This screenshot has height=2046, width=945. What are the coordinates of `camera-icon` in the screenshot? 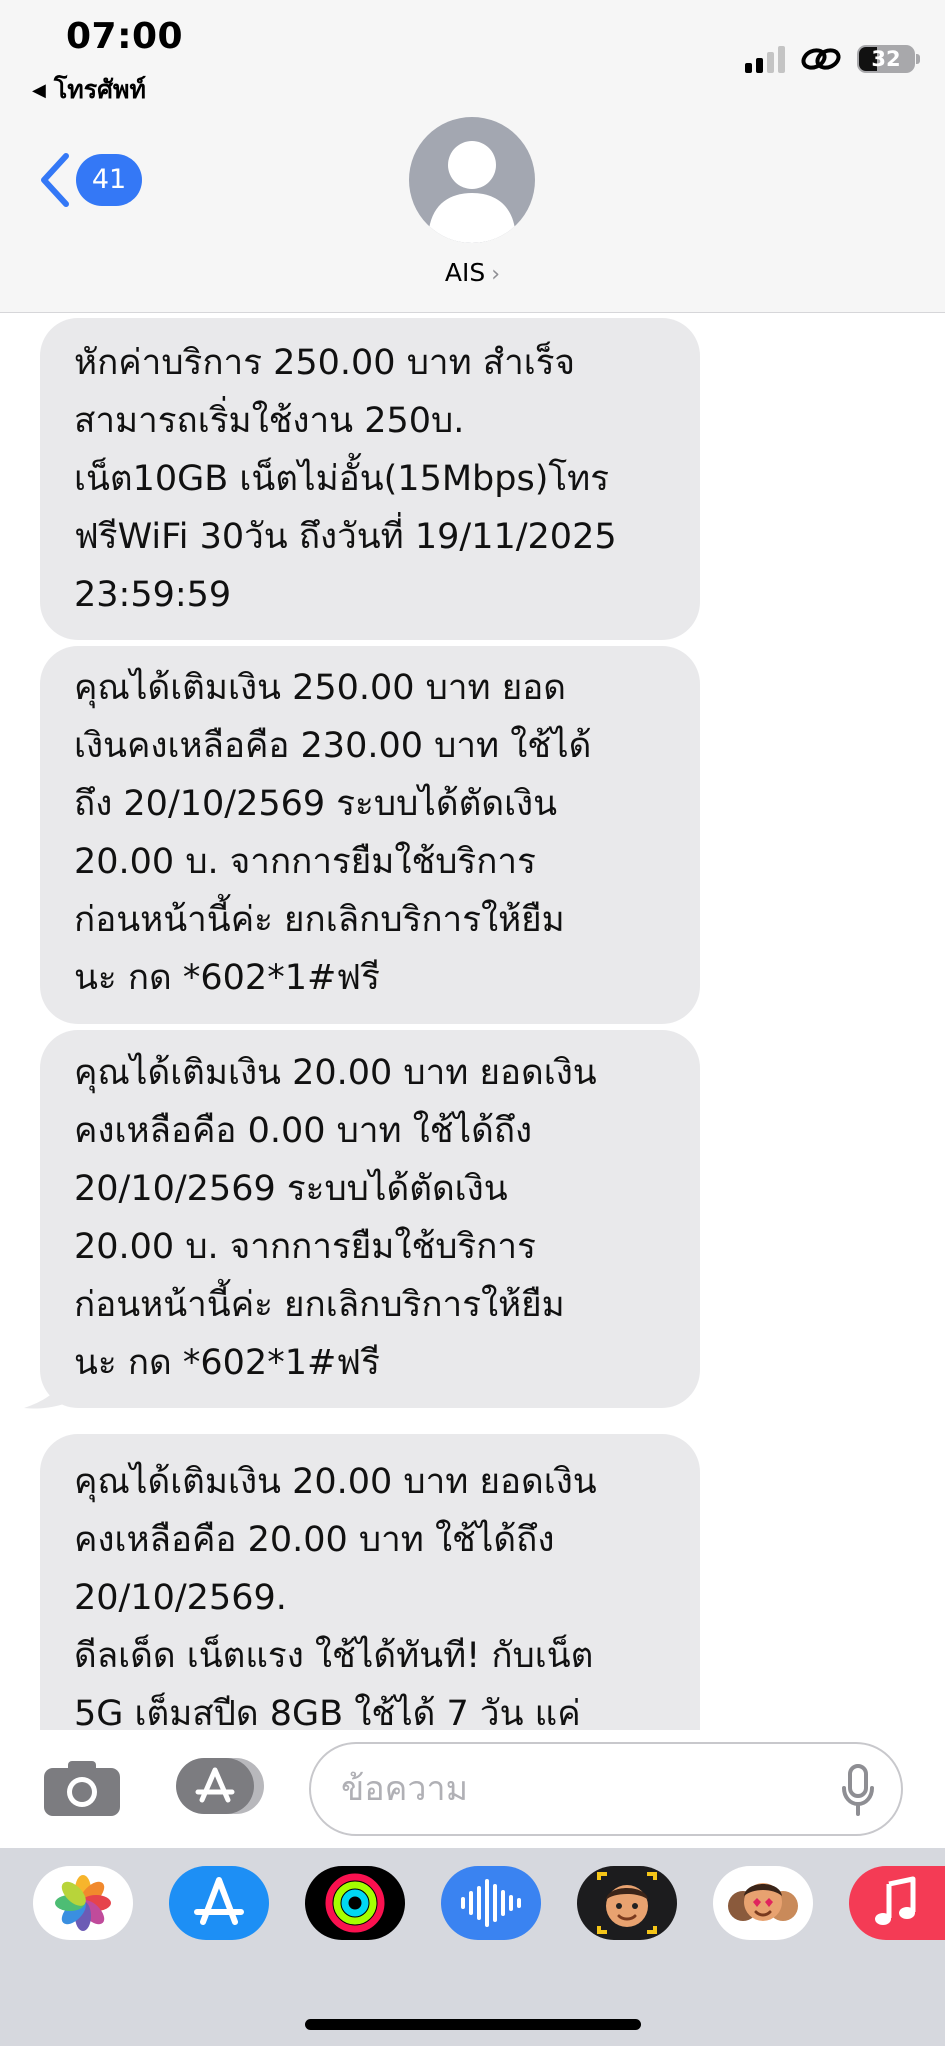 It's located at (82, 1788).